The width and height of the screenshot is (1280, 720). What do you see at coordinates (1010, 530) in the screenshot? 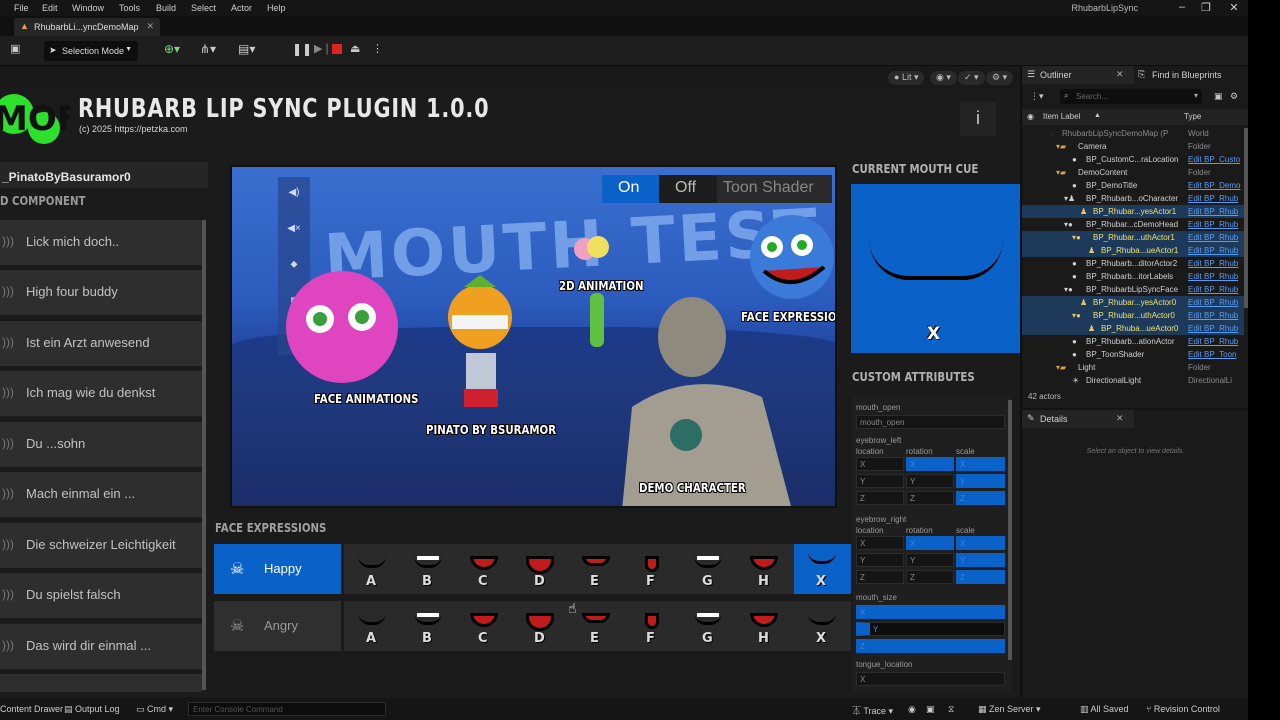
I see `attributes-scrollbar` at bounding box center [1010, 530].